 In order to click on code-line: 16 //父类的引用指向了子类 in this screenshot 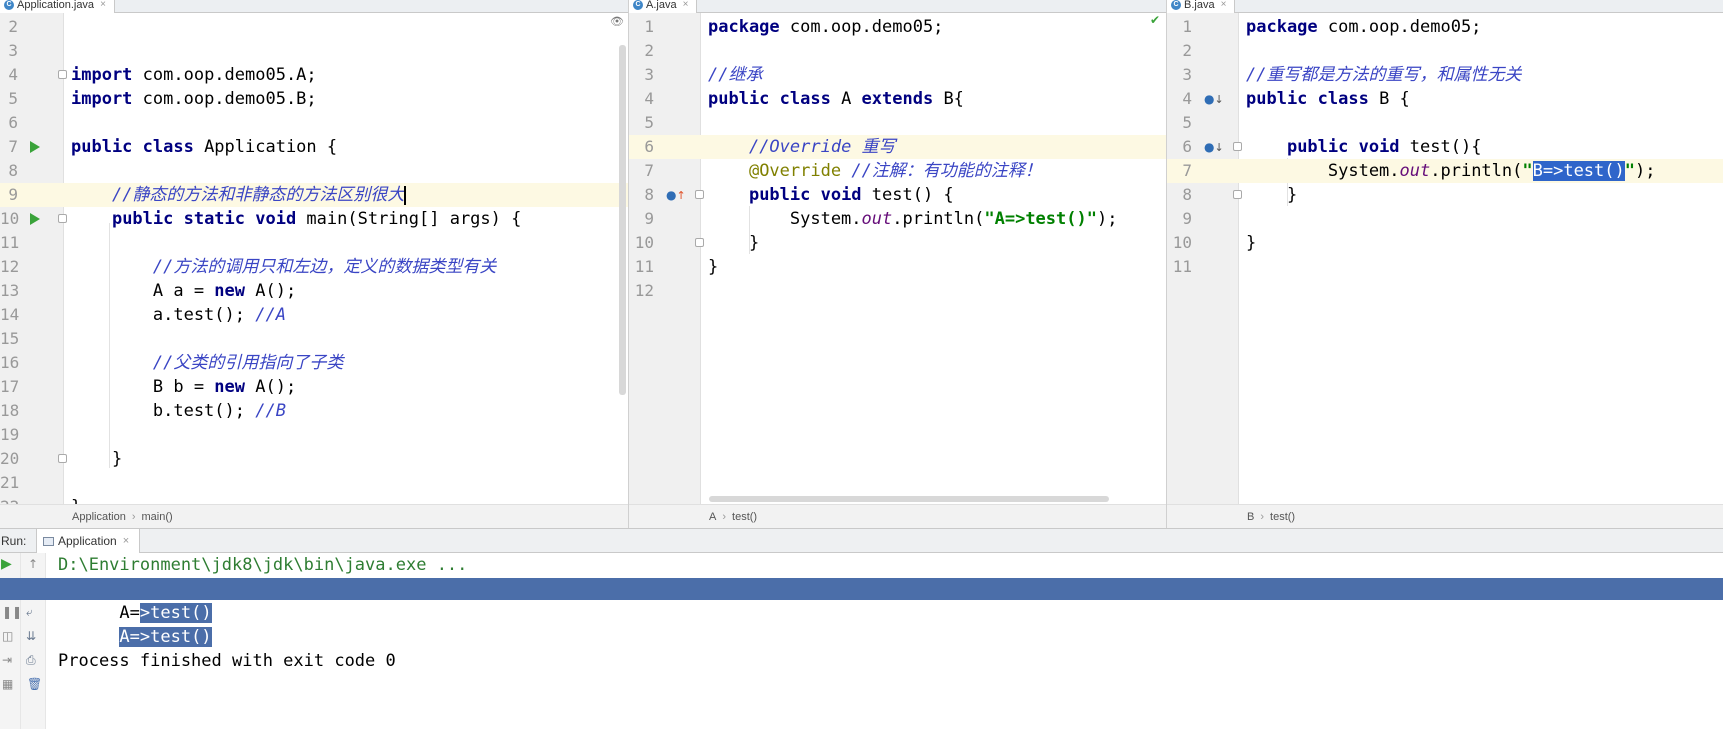, I will do `click(314, 363)`.